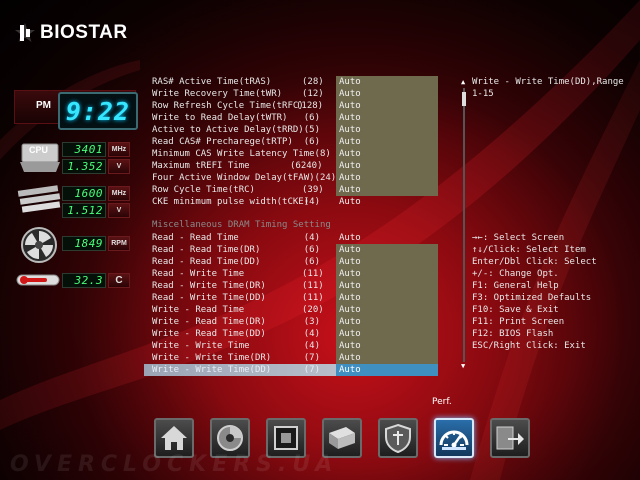 The width and height of the screenshot is (640, 480). Describe the element at coordinates (228, 130) in the screenshot. I see `timing-label: Active to Active Delay(tRRD)` at that location.